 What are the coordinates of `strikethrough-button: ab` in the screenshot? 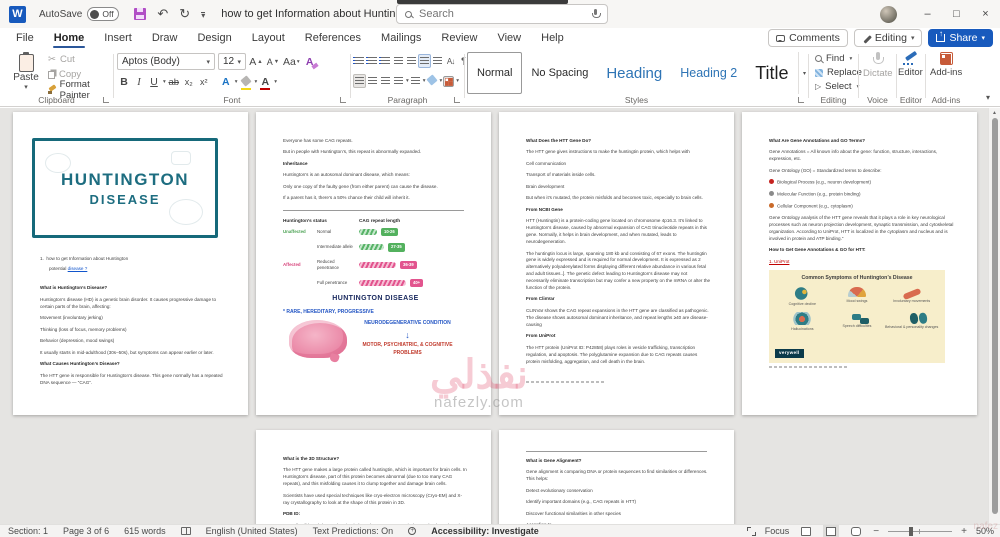 It's located at (174, 82).